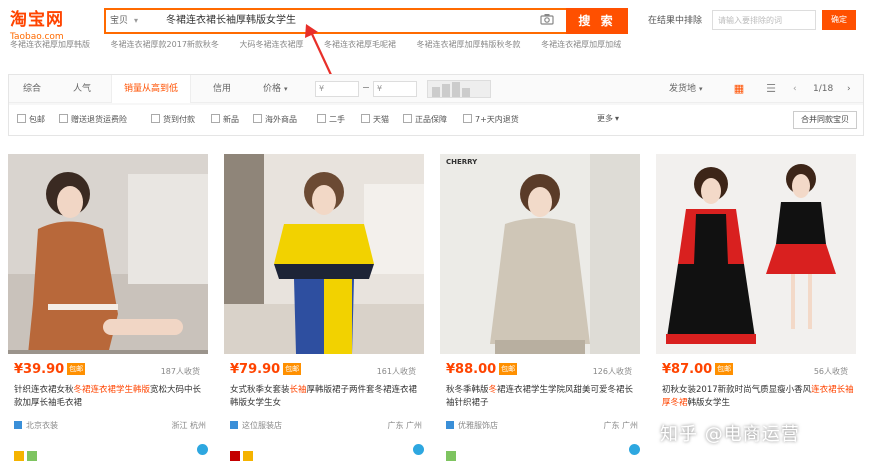 The image size is (872, 464). What do you see at coordinates (225, 120) in the screenshot?
I see `filter-checkbox: 新品` at bounding box center [225, 120].